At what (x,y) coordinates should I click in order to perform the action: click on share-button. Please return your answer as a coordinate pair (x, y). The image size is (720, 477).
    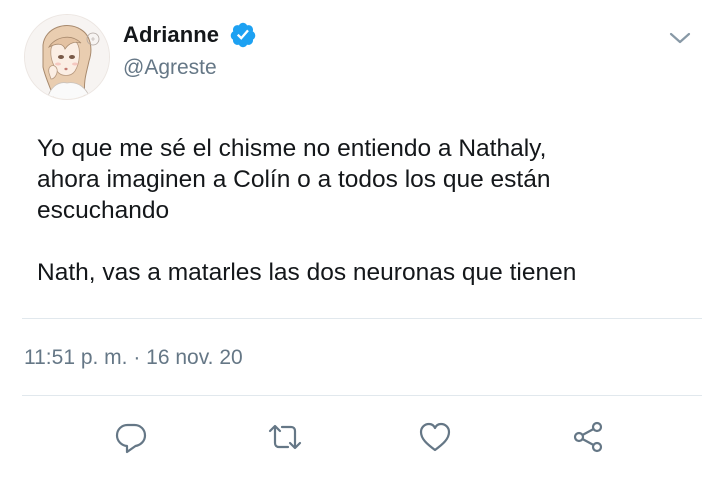
    Looking at the image, I should click on (588, 437).